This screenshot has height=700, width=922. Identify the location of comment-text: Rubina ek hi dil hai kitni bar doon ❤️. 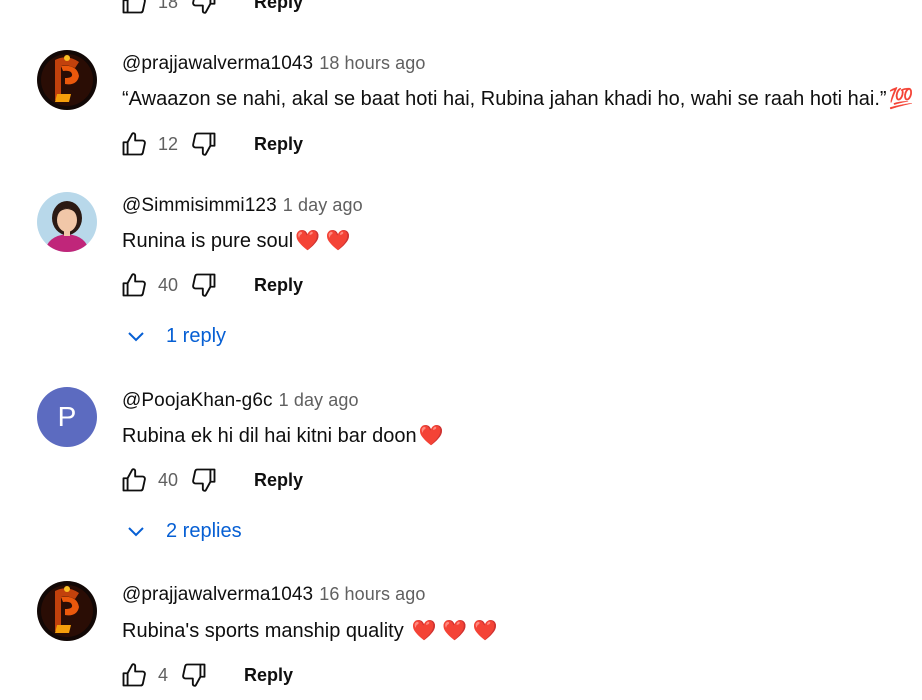
(283, 435).